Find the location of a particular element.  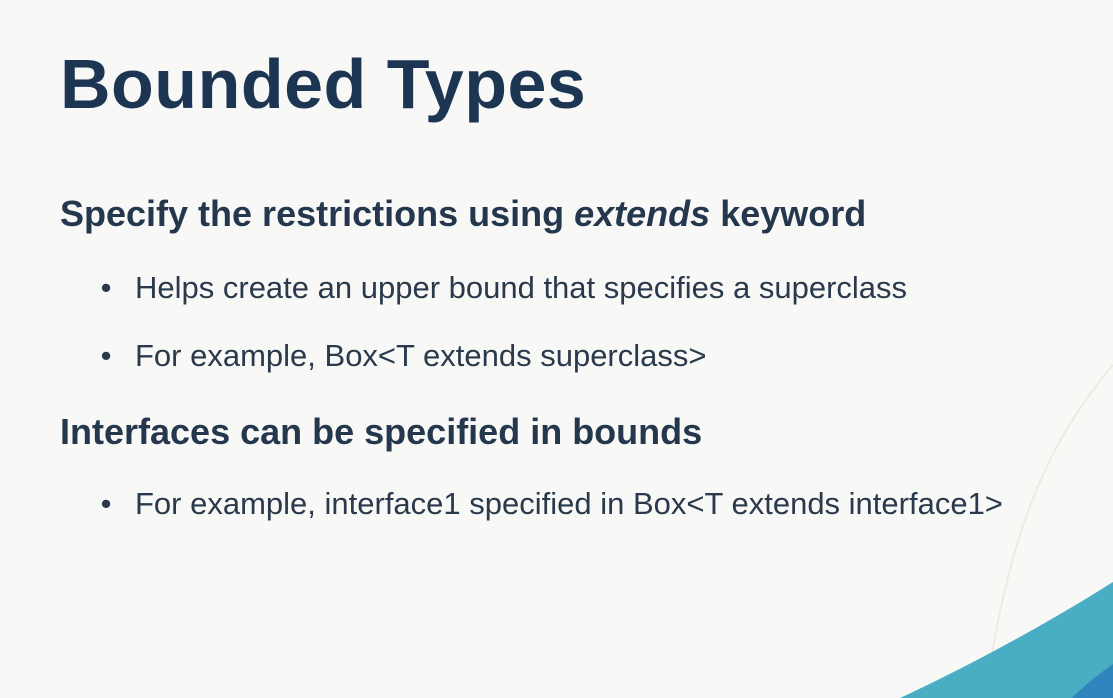

heading-keyword-extends: extends is located at coordinates (642, 213).